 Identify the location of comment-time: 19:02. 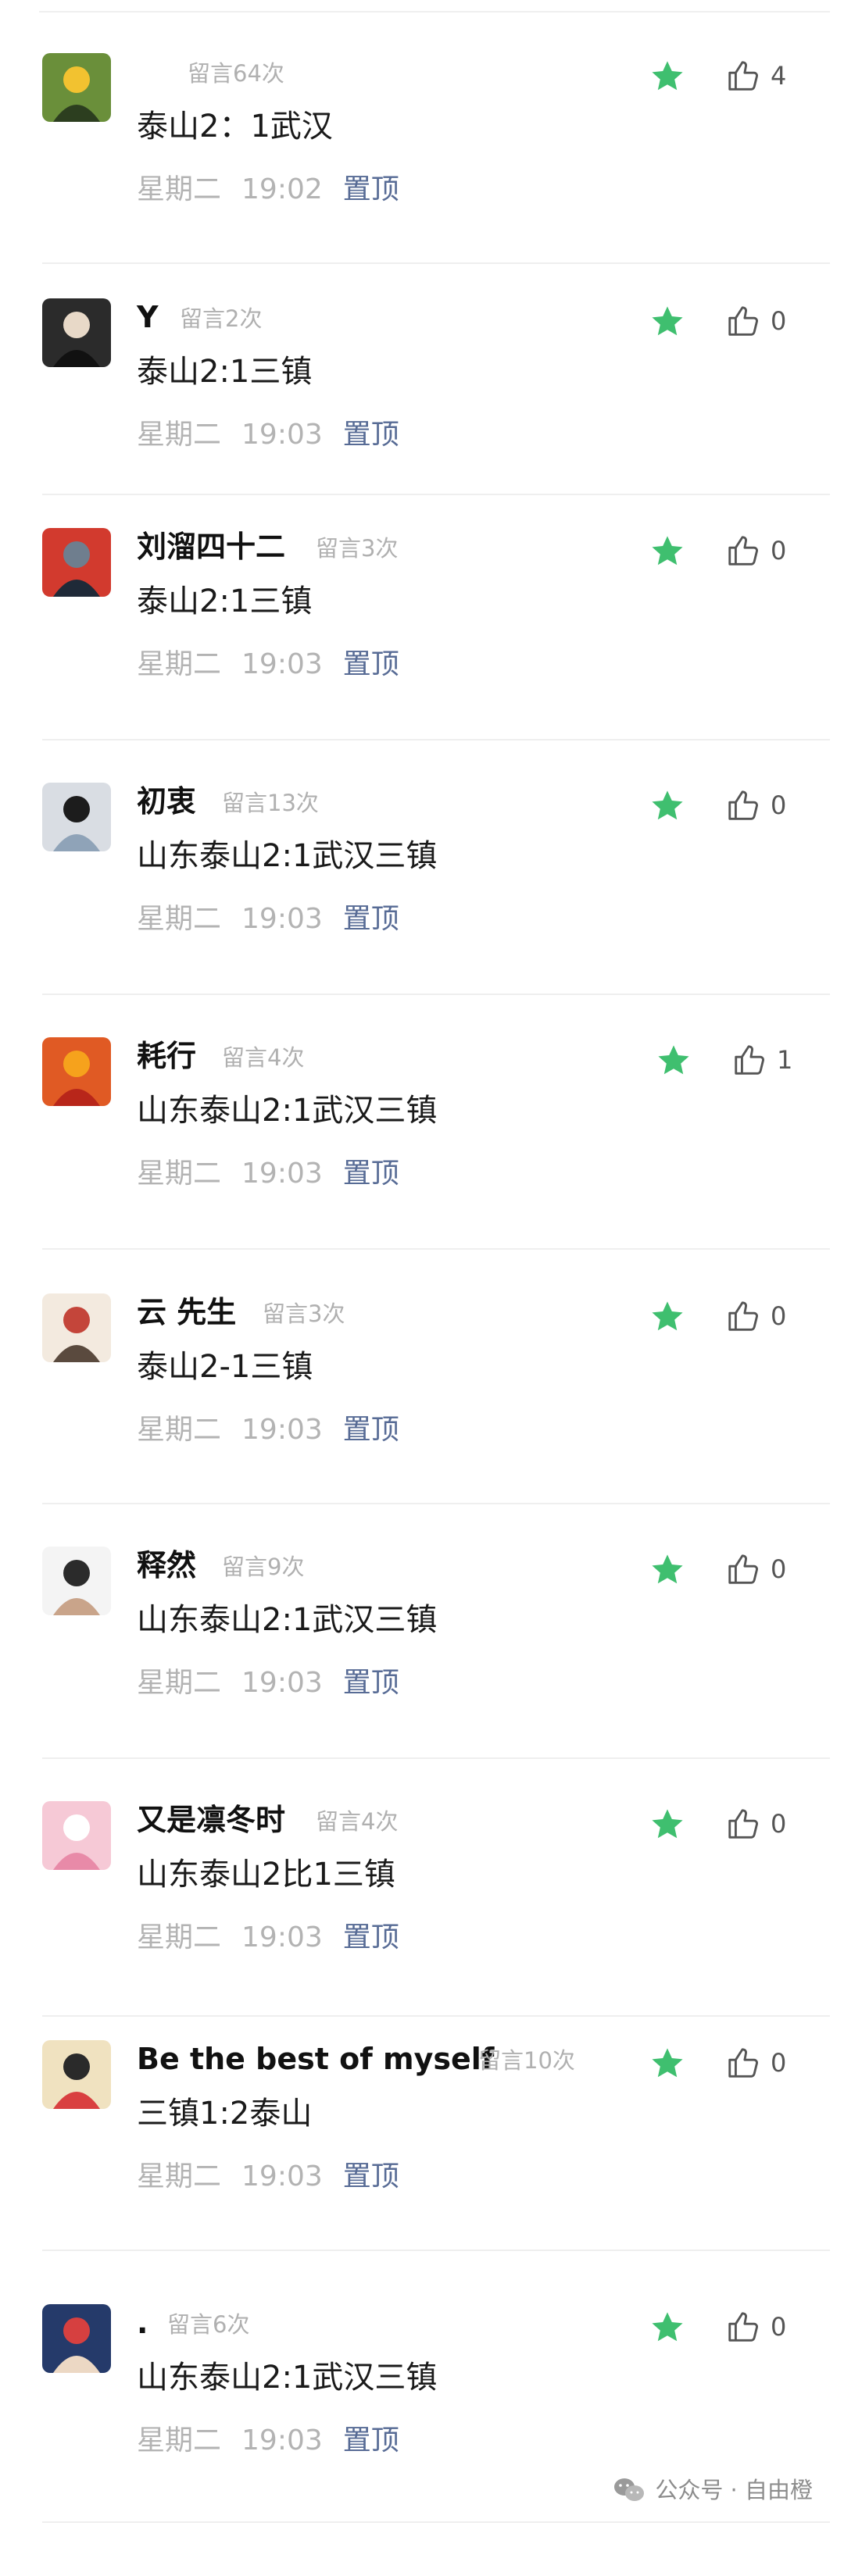
(282, 189).